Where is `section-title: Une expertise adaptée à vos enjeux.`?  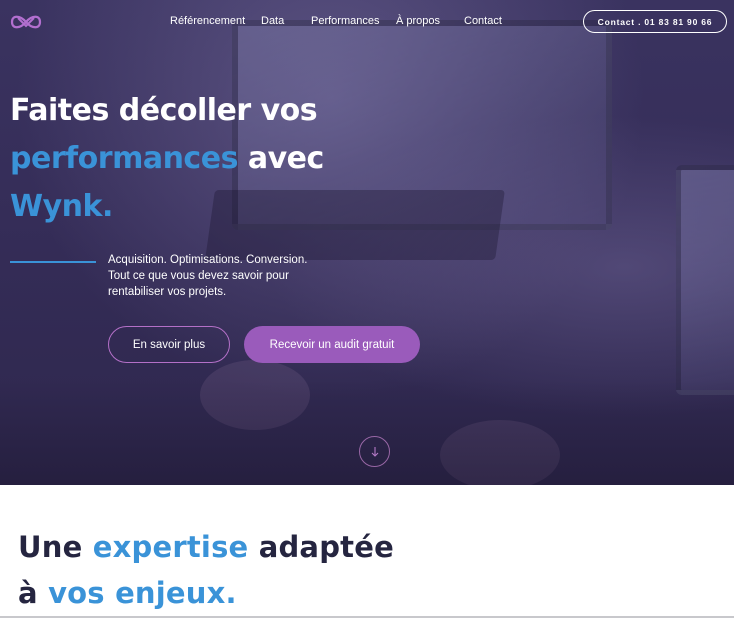 section-title: Une expertise adaptée à vos enjeux. is located at coordinates (206, 570).